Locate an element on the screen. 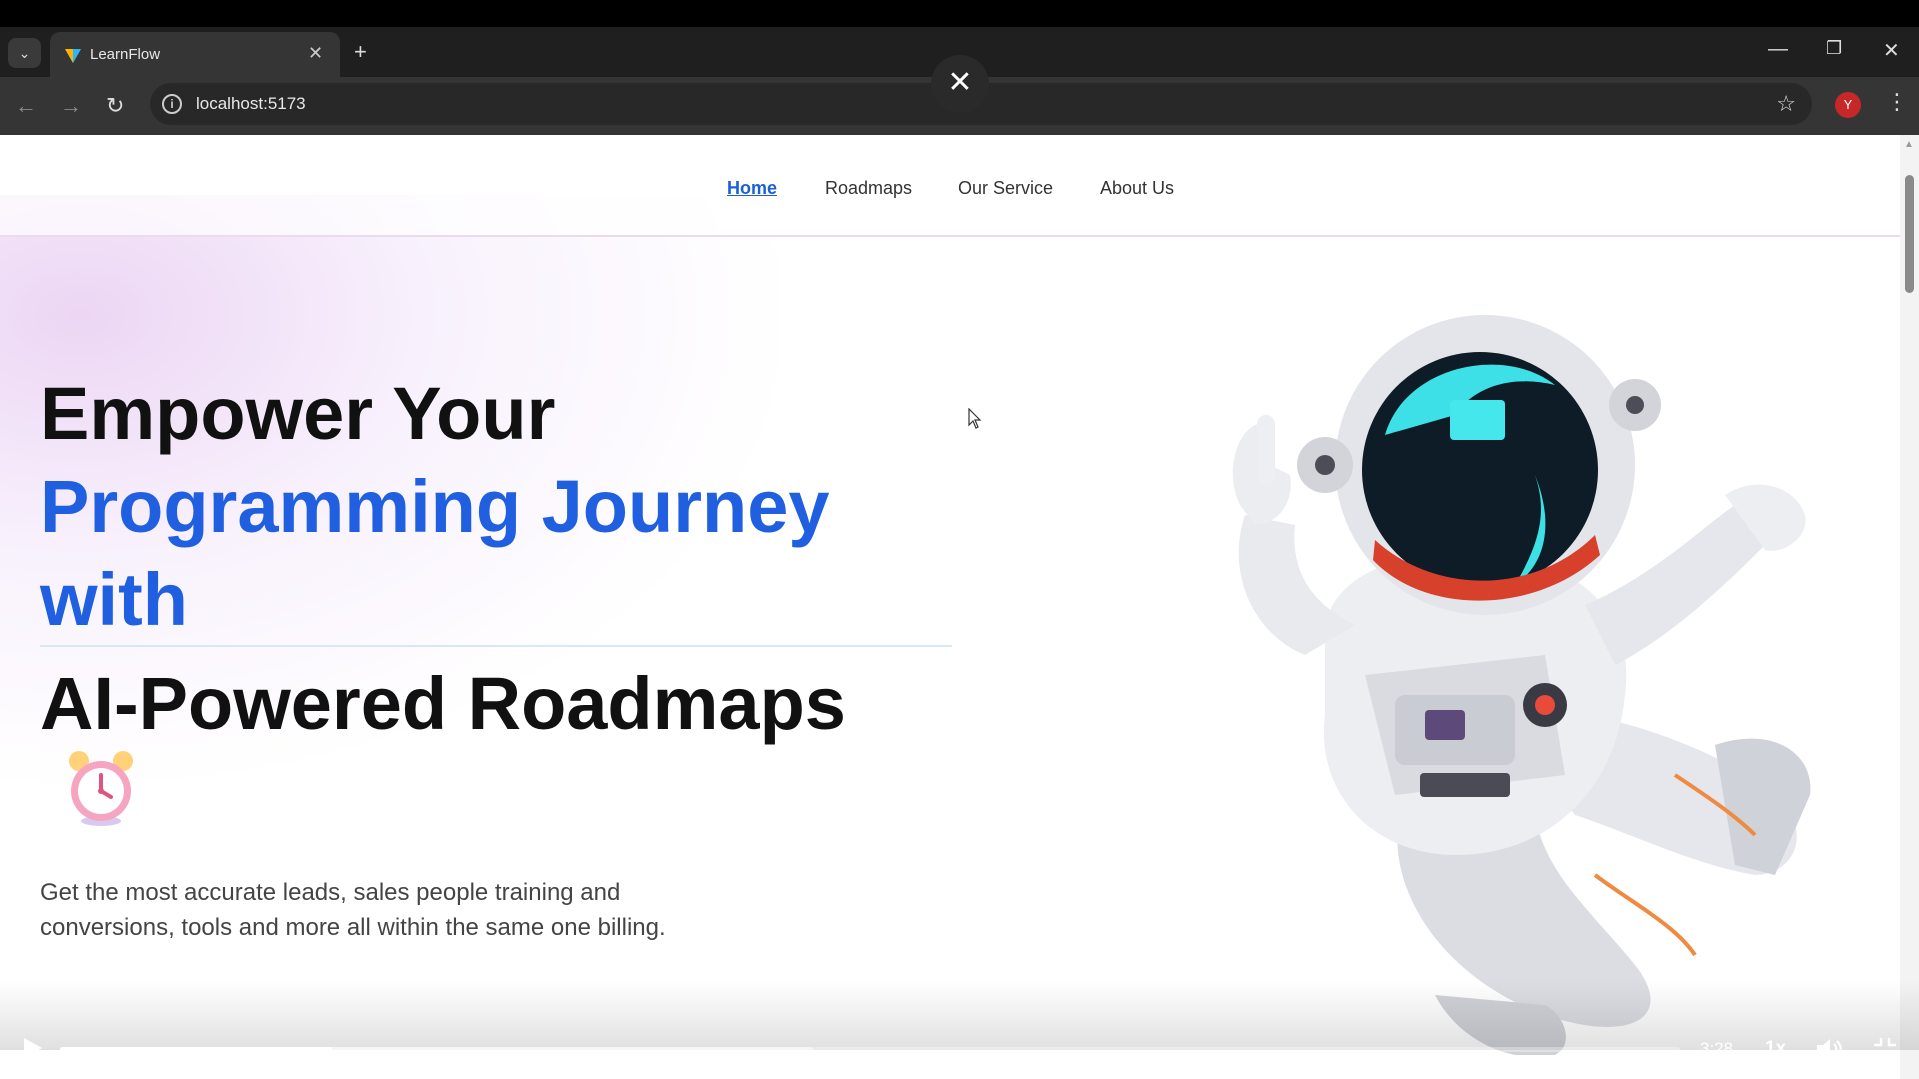 The image size is (1919, 1079). nav-our-service: Our Service is located at coordinates (1005, 188).